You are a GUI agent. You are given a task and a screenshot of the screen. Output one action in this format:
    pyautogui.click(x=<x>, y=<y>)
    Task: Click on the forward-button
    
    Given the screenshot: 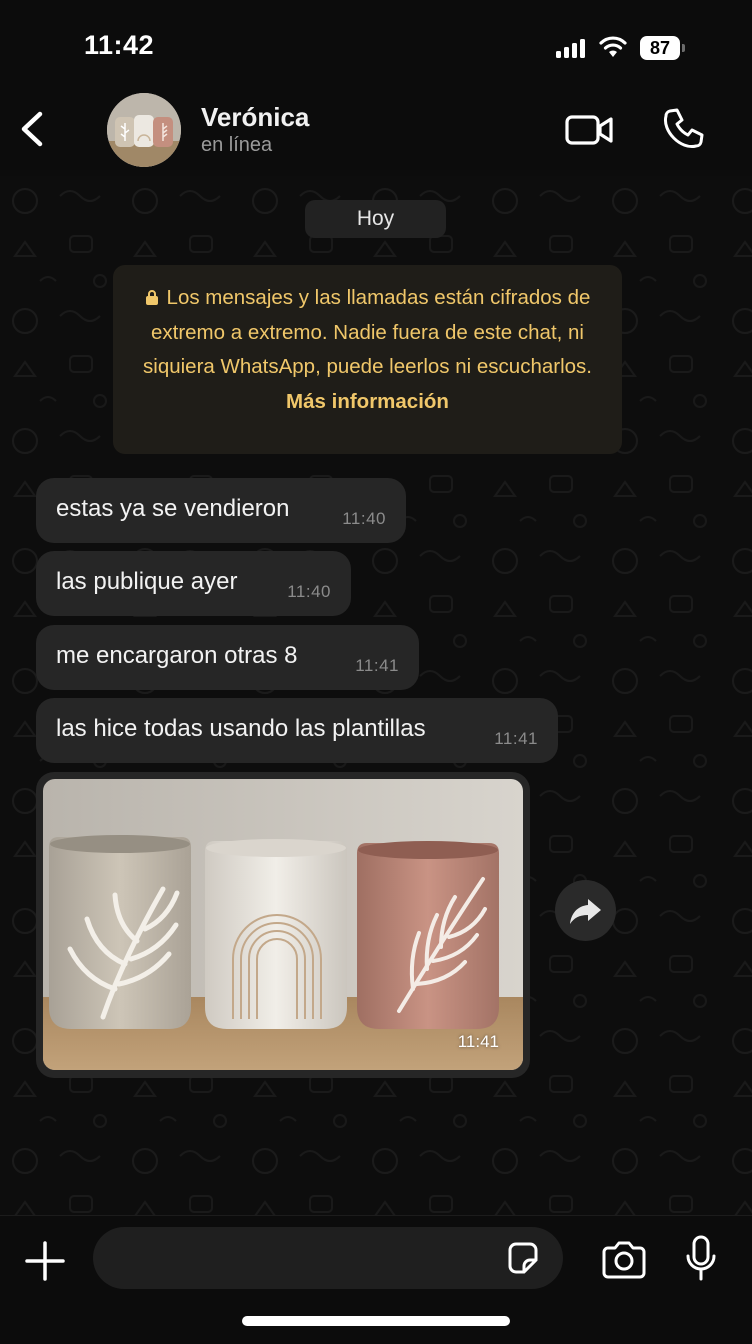 What is the action you would take?
    pyautogui.click(x=585, y=910)
    